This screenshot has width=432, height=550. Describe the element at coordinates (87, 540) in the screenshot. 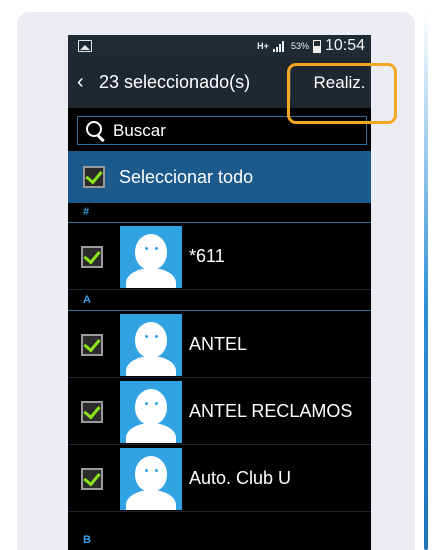

I see `section-letter: B` at that location.